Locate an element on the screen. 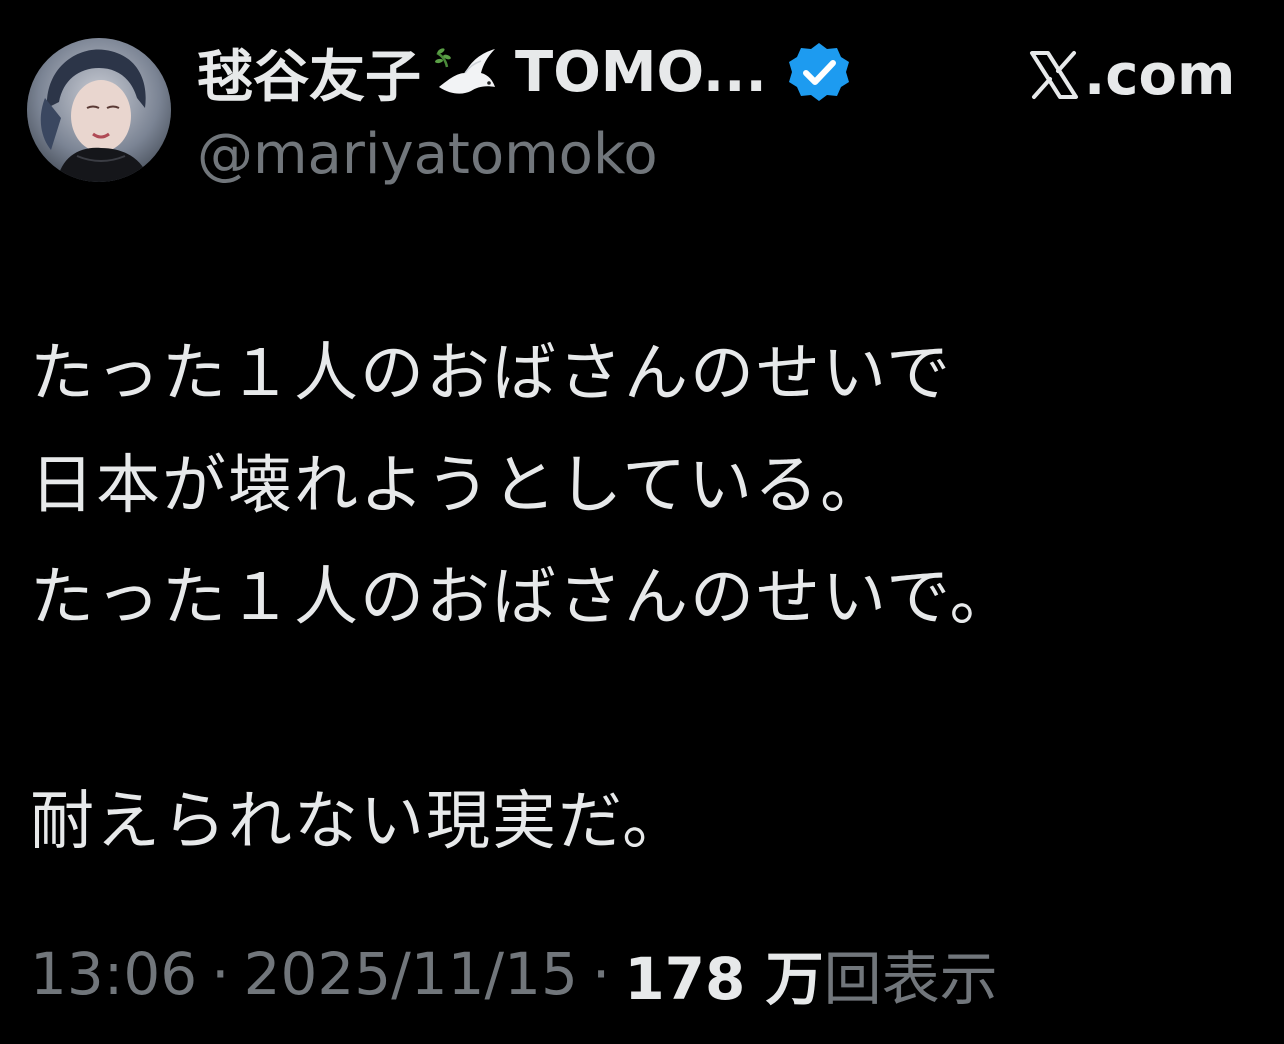 The height and width of the screenshot is (1044, 1284). tweet-text-line: たった１人のおばさんのせいで is located at coordinates (491, 374).